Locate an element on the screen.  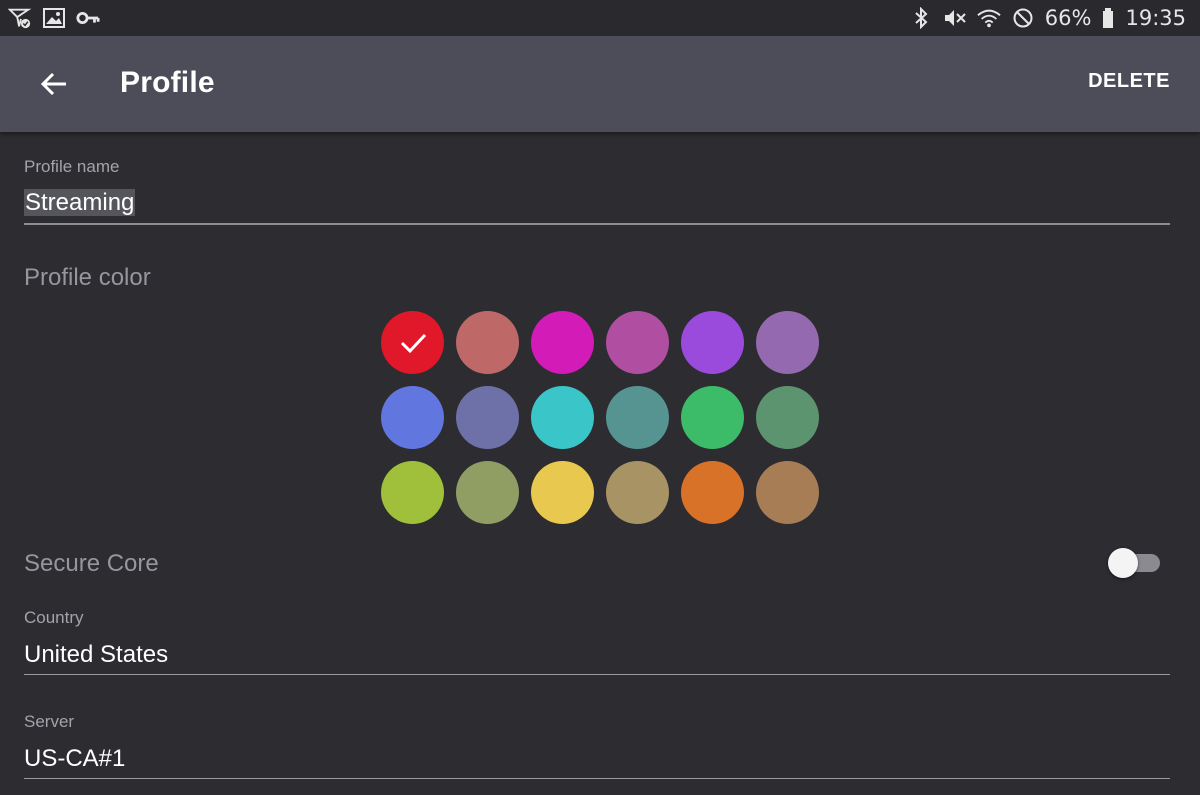
profile-name-value: Streaming is located at coordinates (80, 202).